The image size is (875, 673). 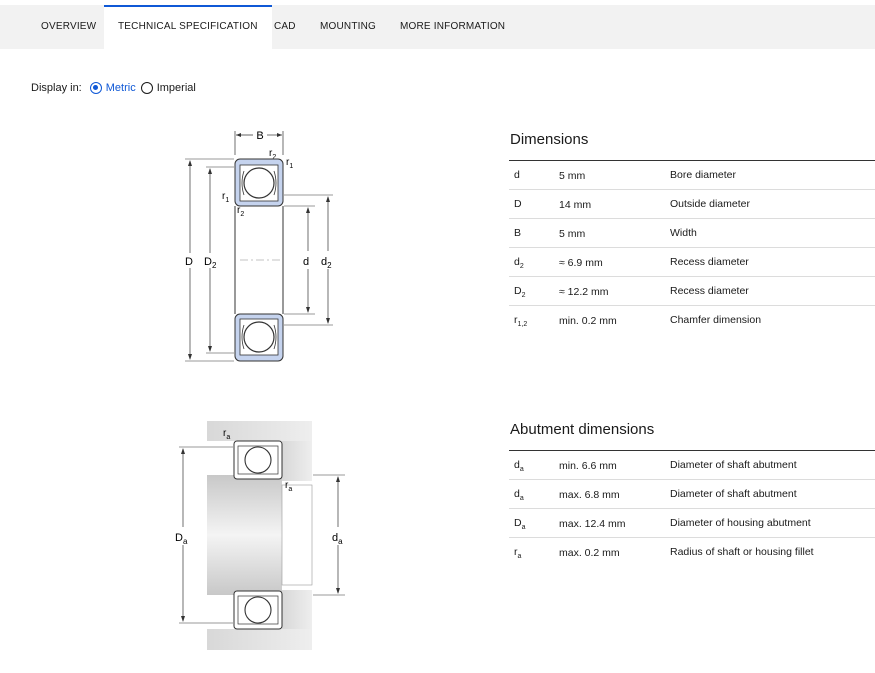 What do you see at coordinates (519, 263) in the screenshot?
I see `row-symbol: d2` at bounding box center [519, 263].